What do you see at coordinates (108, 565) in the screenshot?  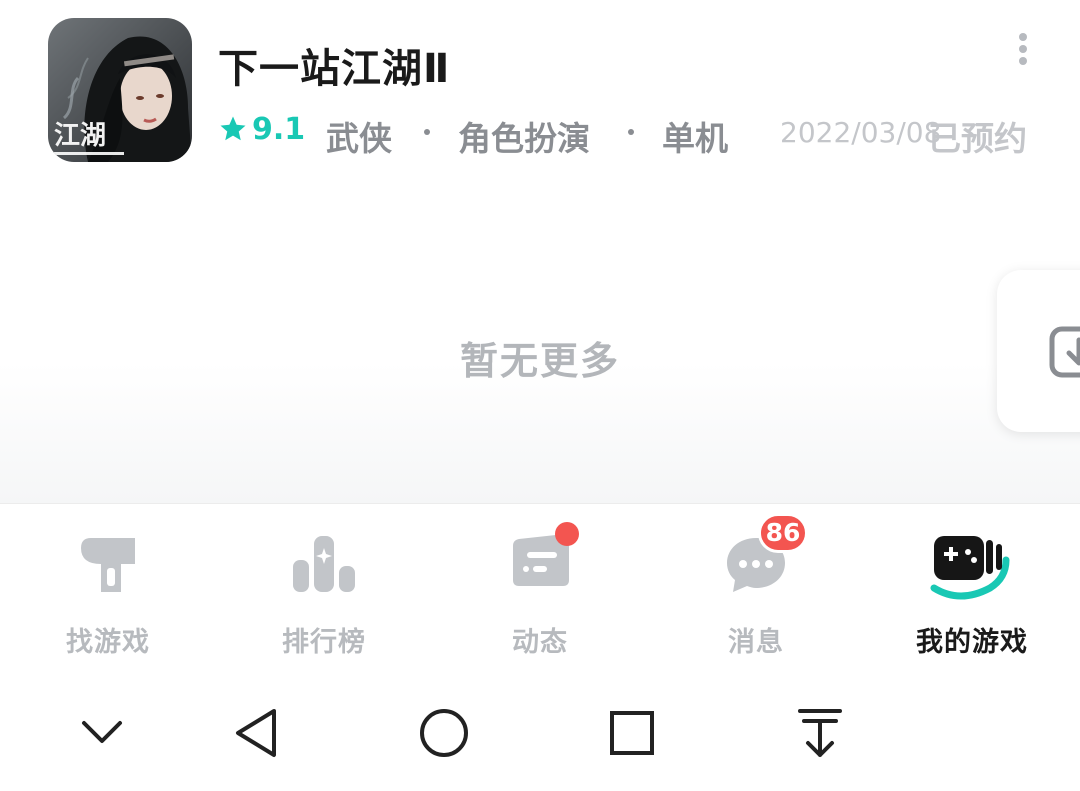 I see `find-games-icon` at bounding box center [108, 565].